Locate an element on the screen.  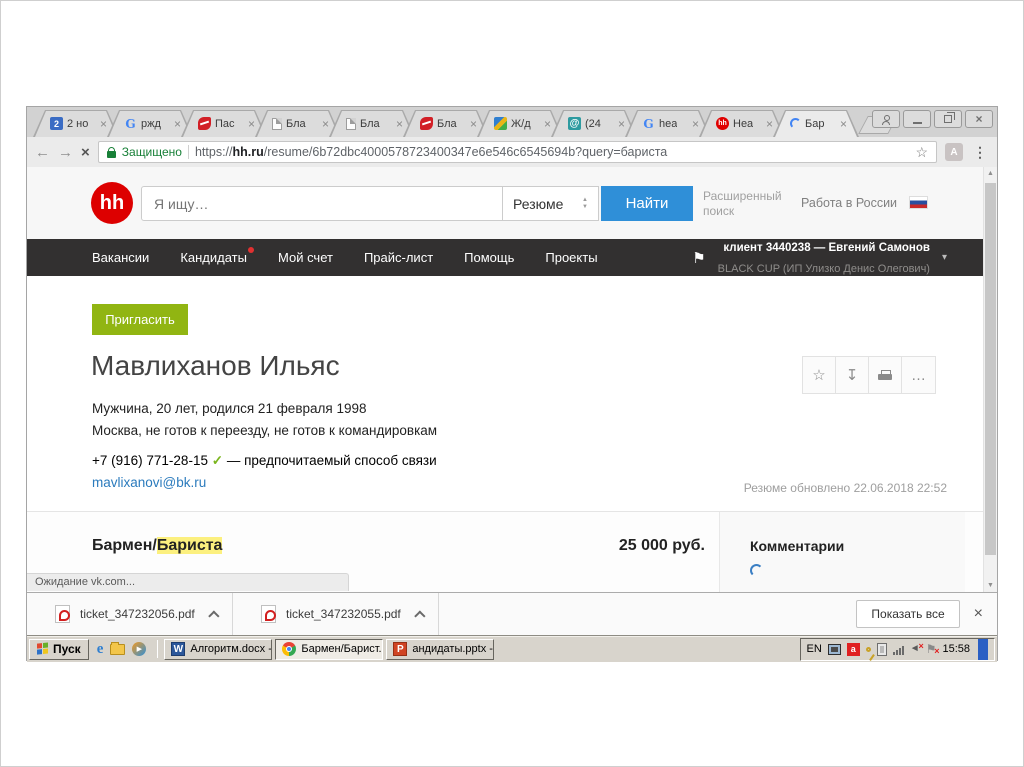
advanced-search-link: Расширенный поиск is located at coordinates (743, 204).